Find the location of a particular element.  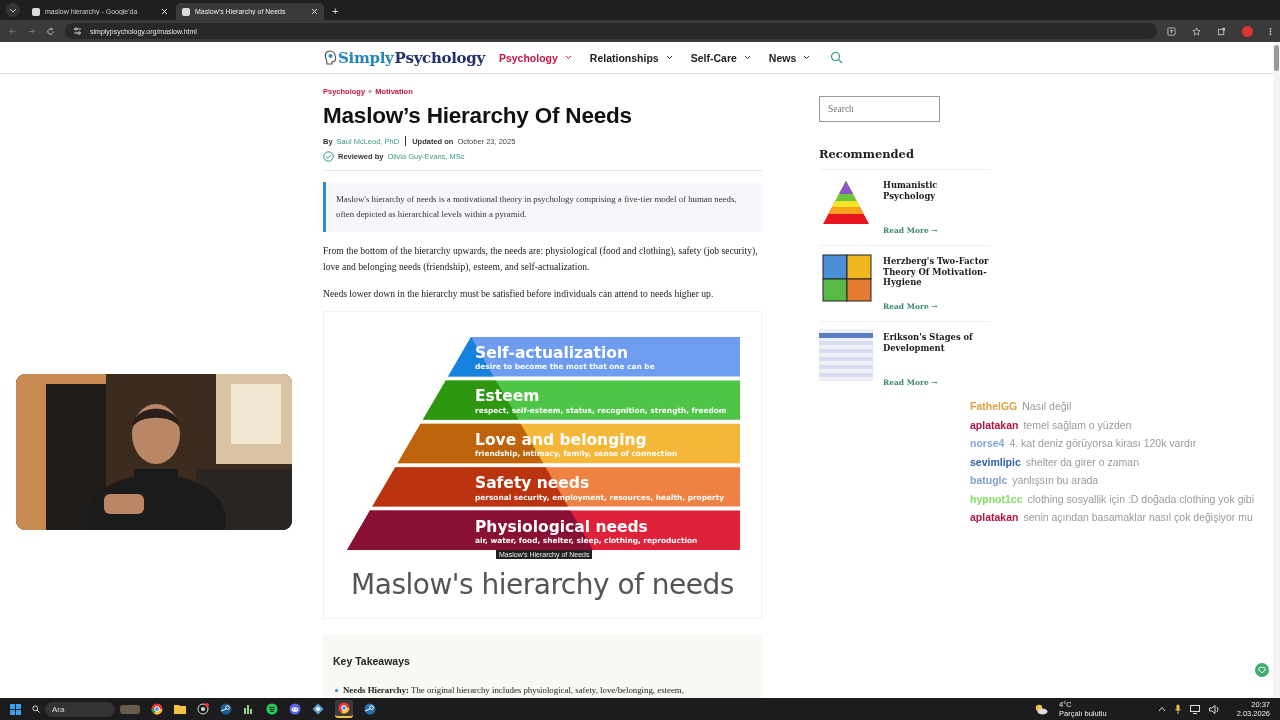

extensions-icon is located at coordinates (1221, 31).